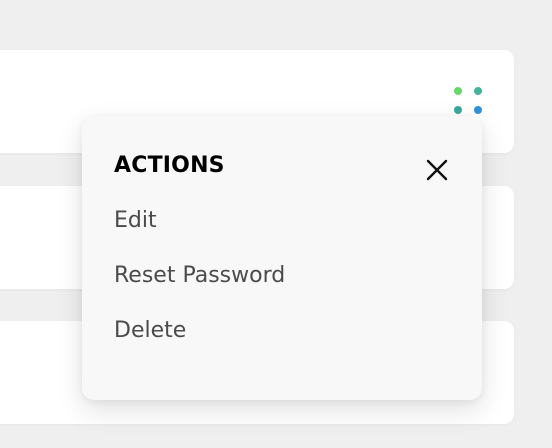  What do you see at coordinates (150, 331) in the screenshot?
I see `delete-menu-item: Delete` at bounding box center [150, 331].